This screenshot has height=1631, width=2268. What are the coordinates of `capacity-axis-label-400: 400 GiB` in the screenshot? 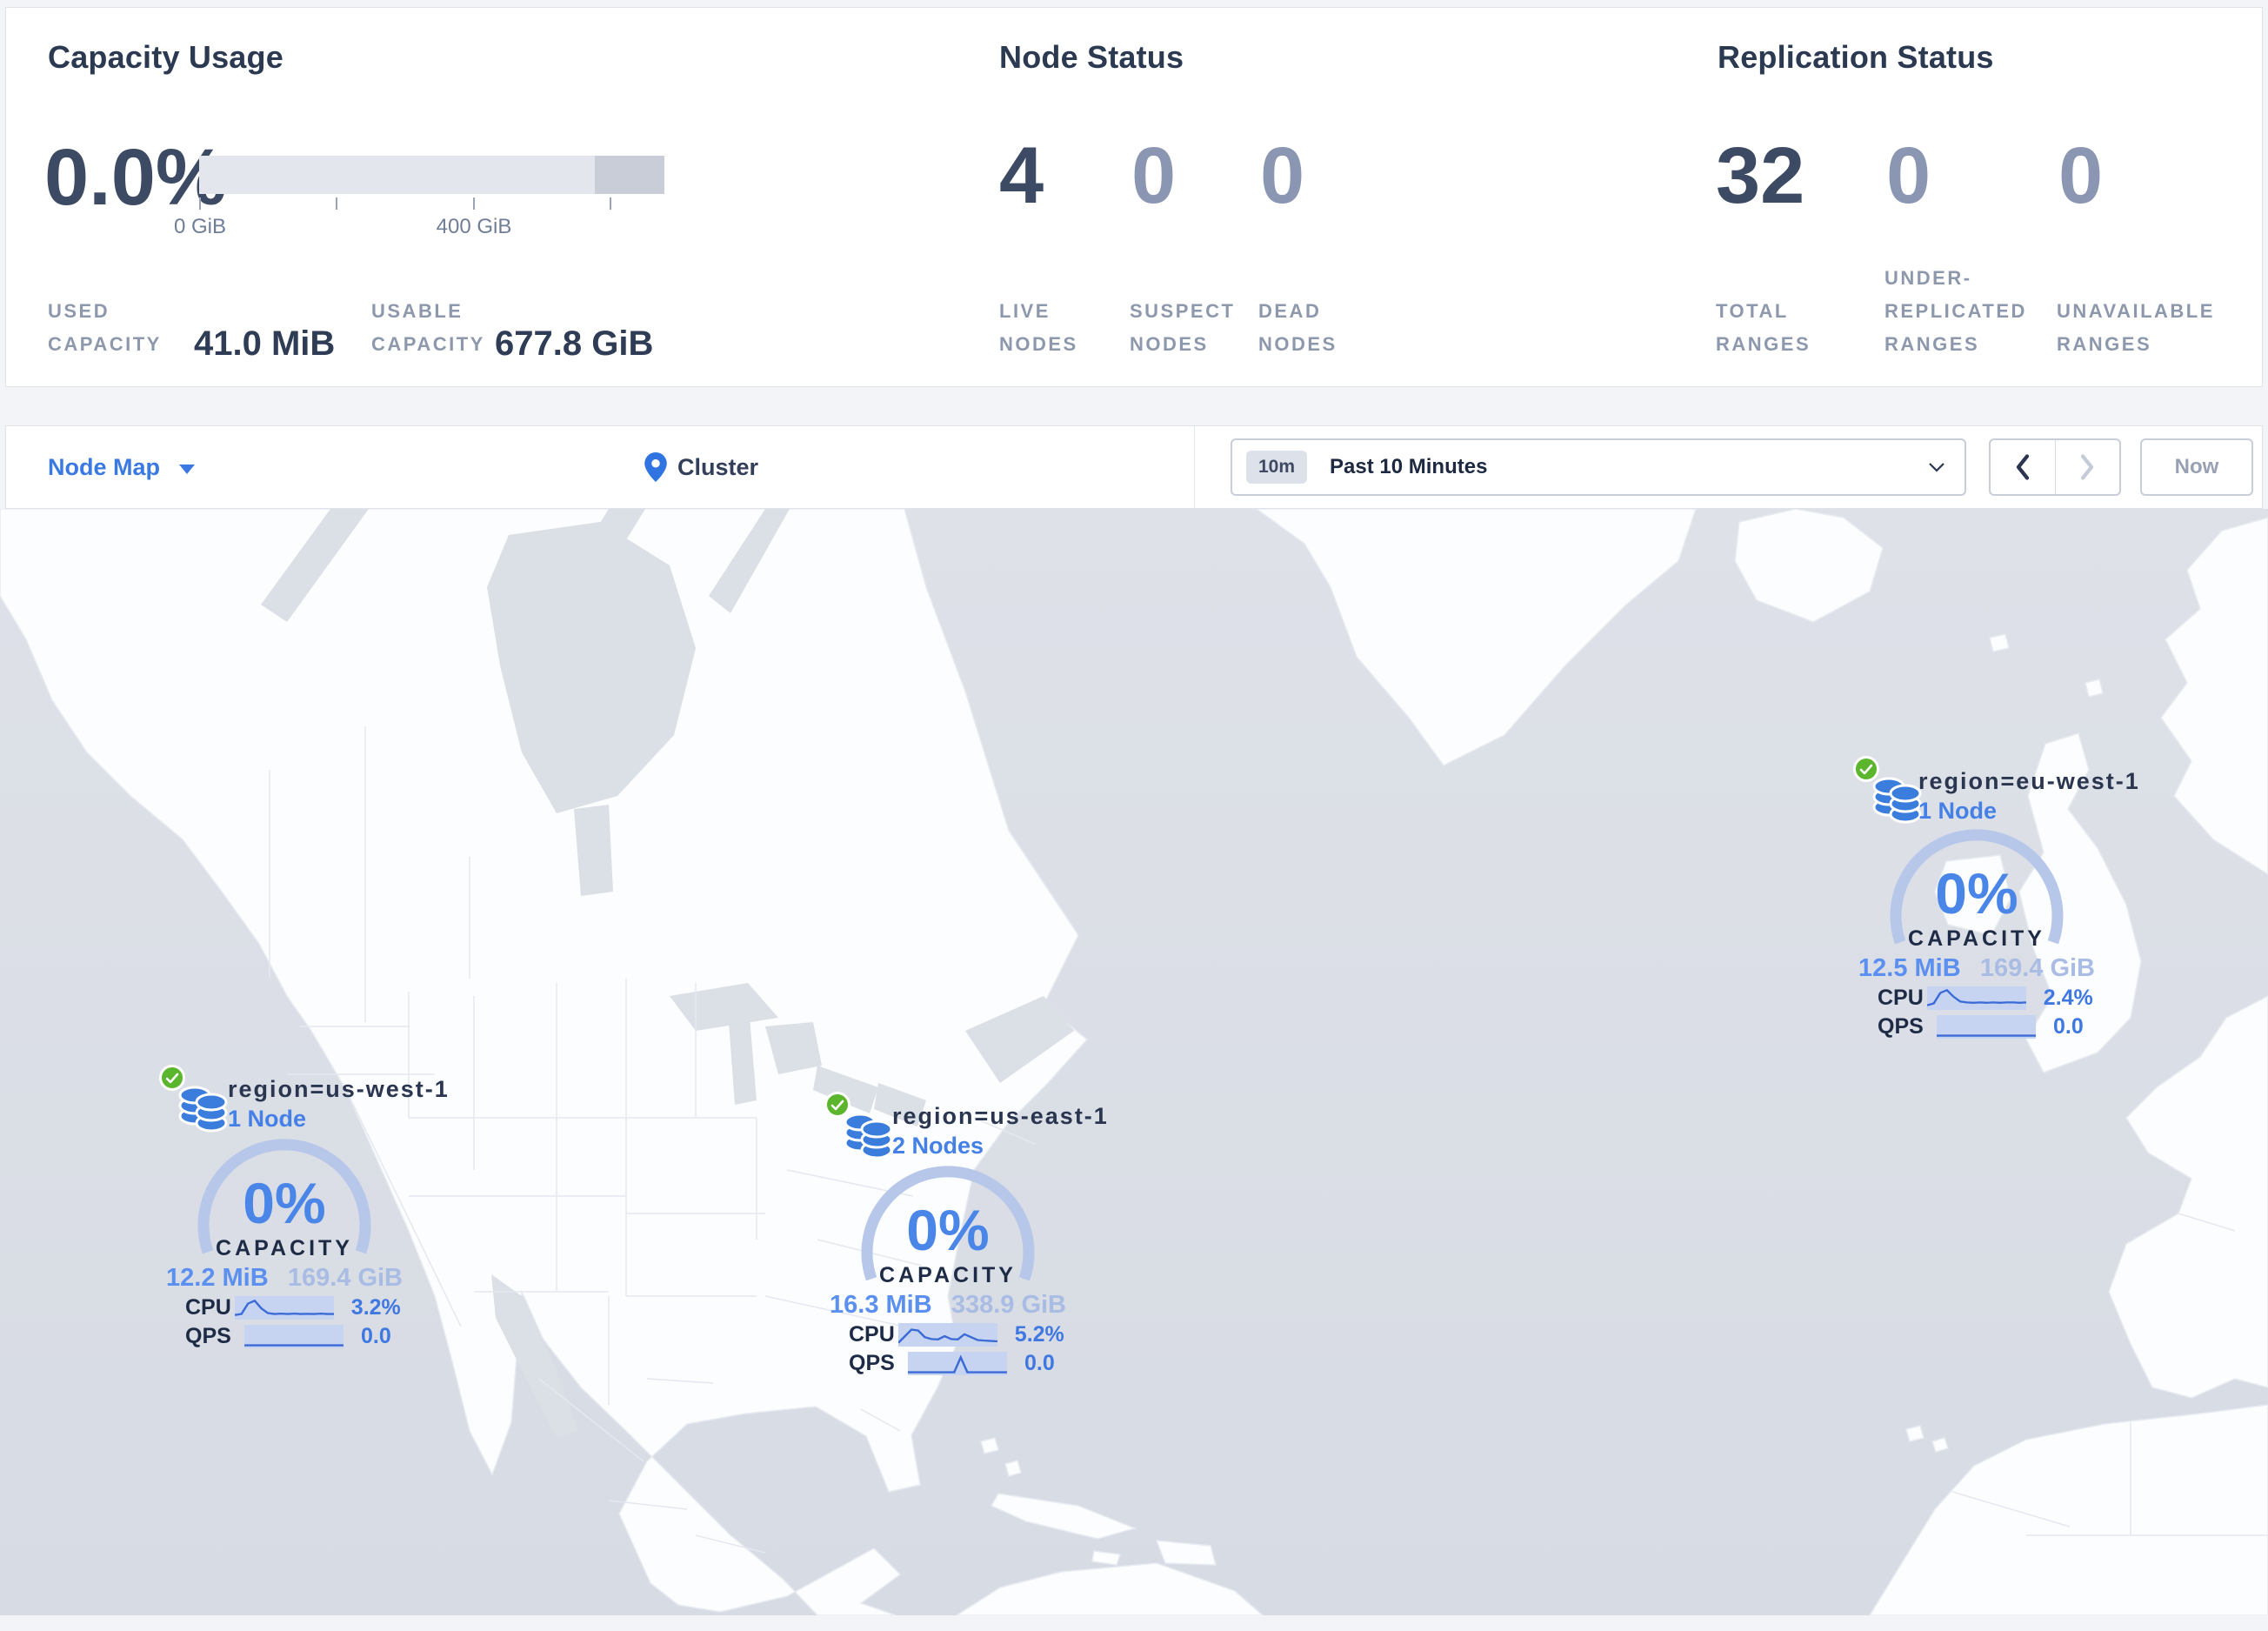 It's located at (474, 226).